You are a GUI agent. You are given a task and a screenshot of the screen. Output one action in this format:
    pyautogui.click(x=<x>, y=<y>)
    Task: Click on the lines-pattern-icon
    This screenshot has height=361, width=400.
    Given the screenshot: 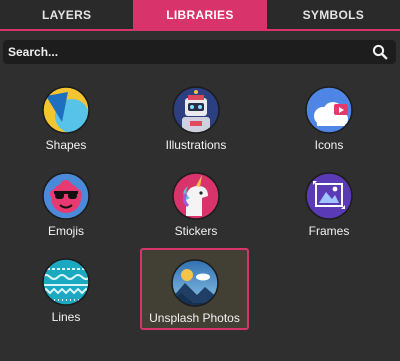 What is the action you would take?
    pyautogui.click(x=66, y=282)
    